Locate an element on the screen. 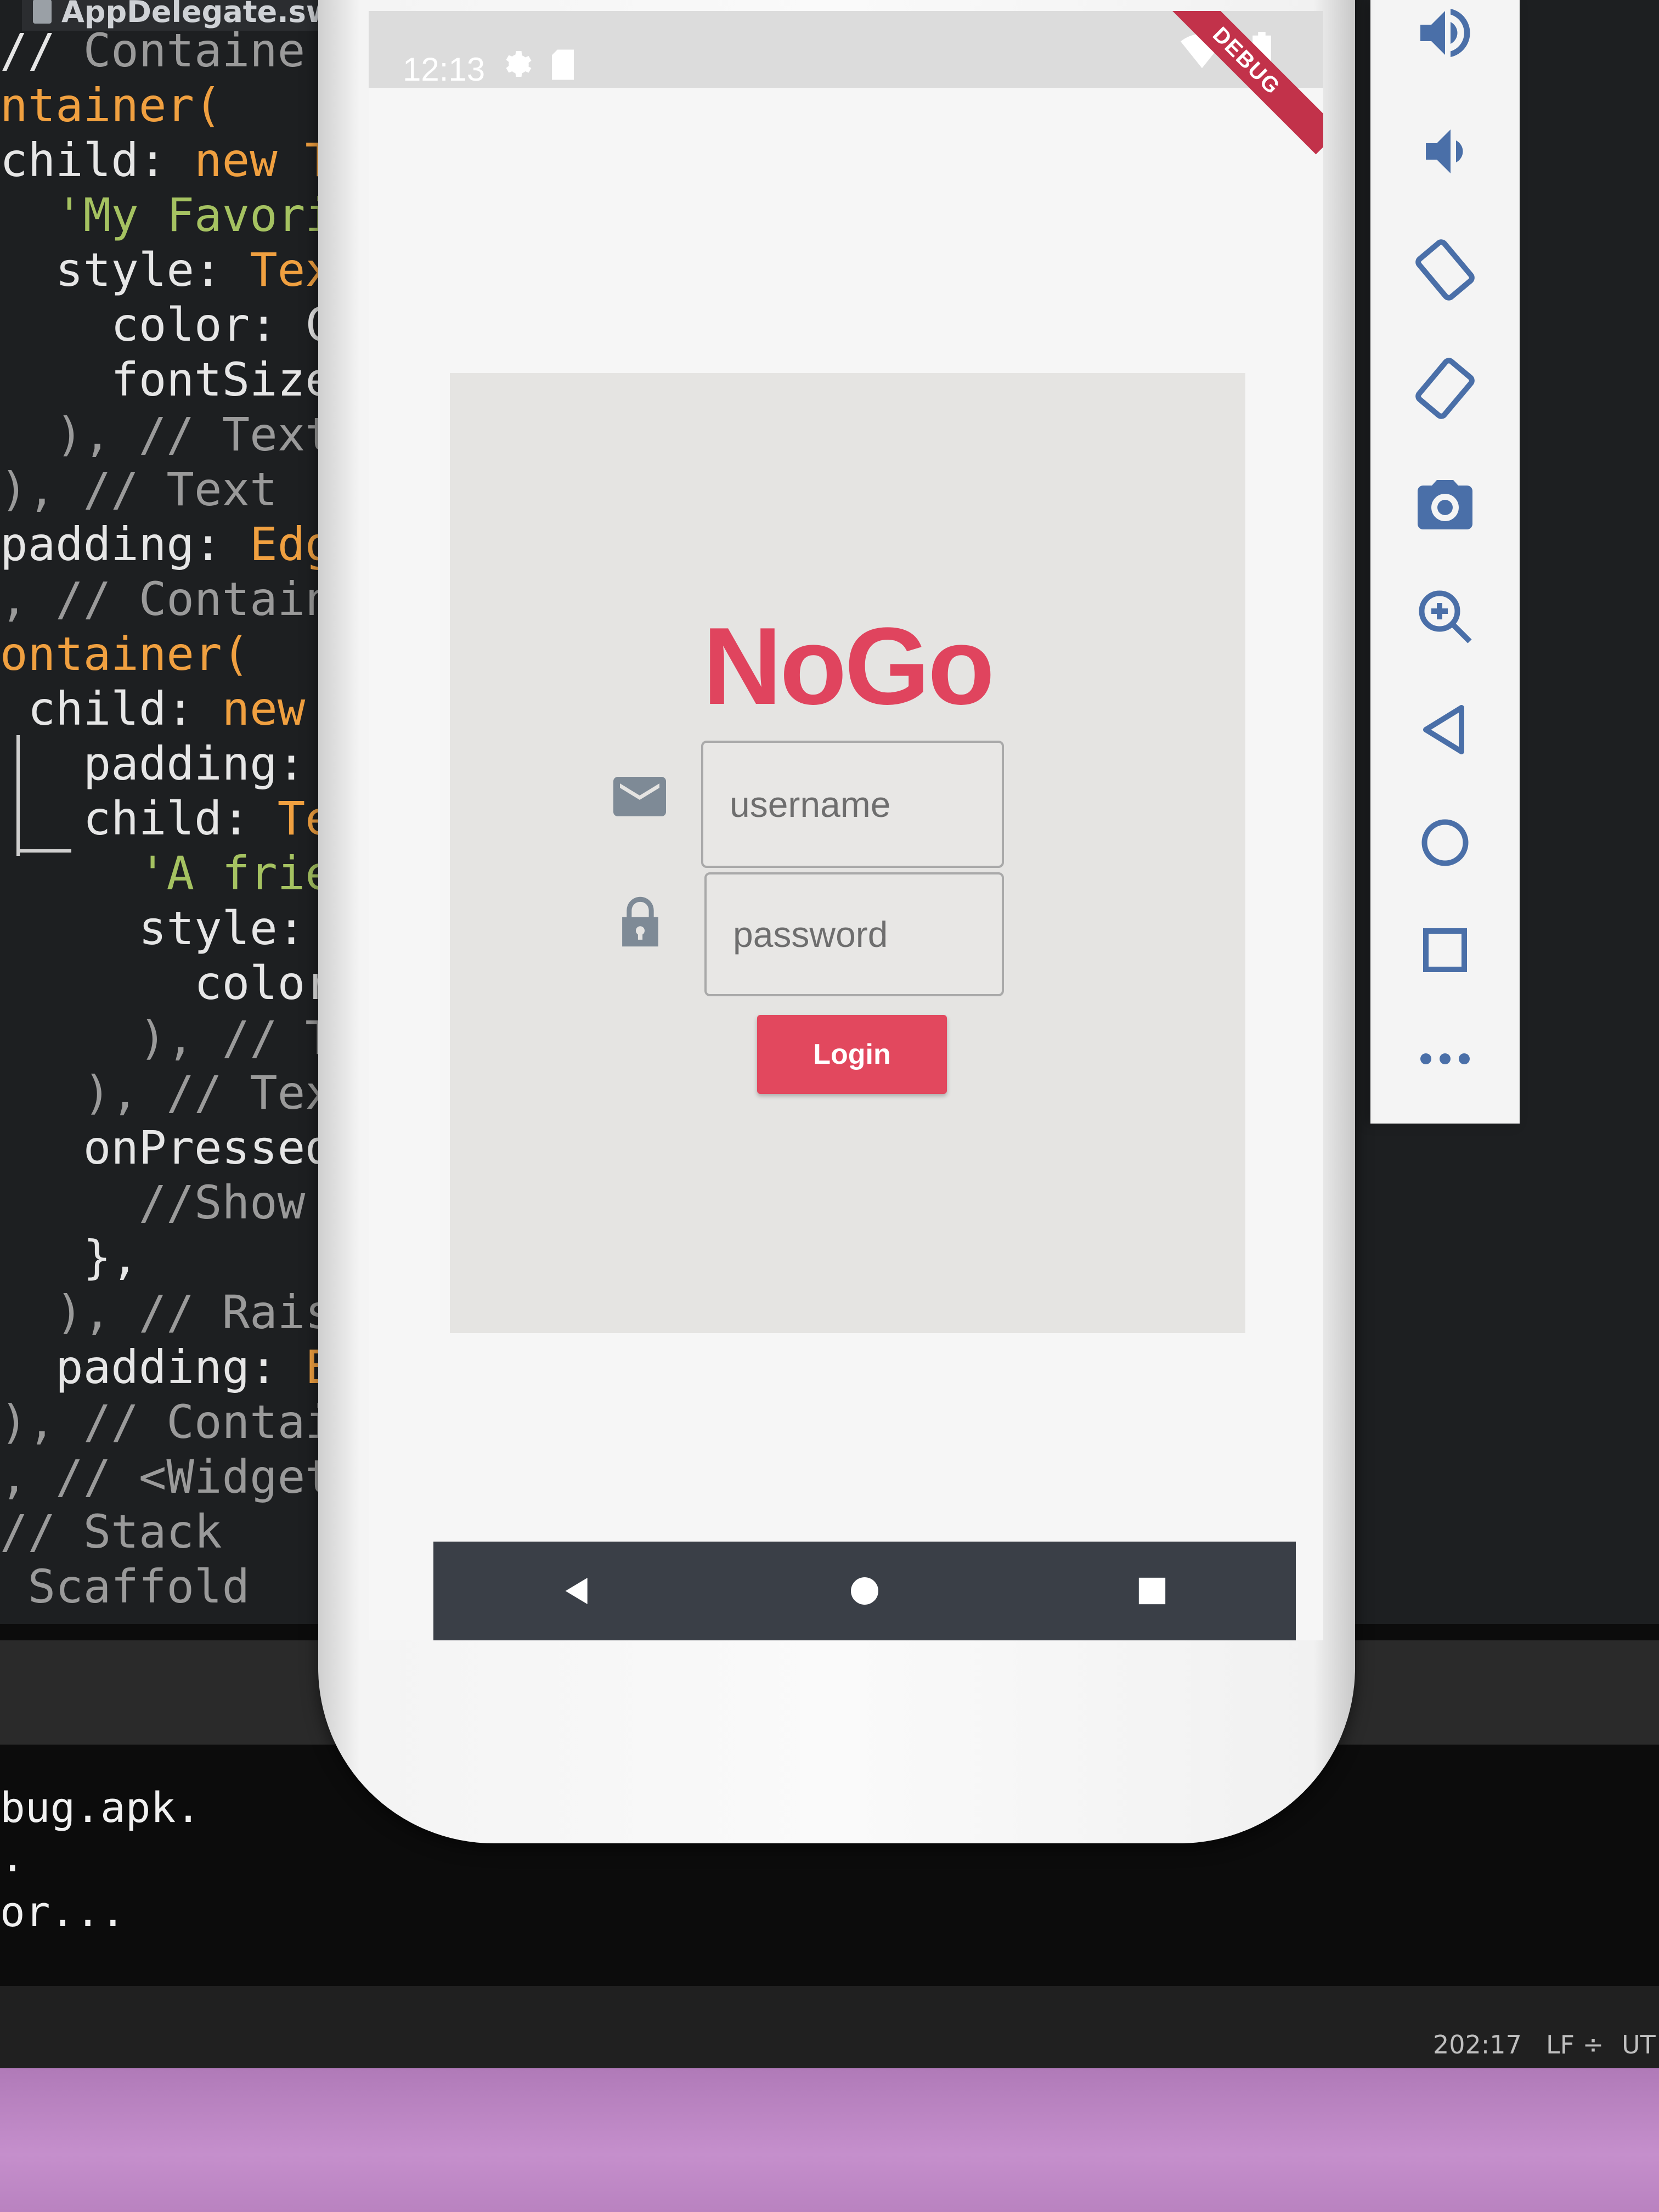 The height and width of the screenshot is (2212, 1659). zoom-in-icon is located at coordinates (1445, 617).